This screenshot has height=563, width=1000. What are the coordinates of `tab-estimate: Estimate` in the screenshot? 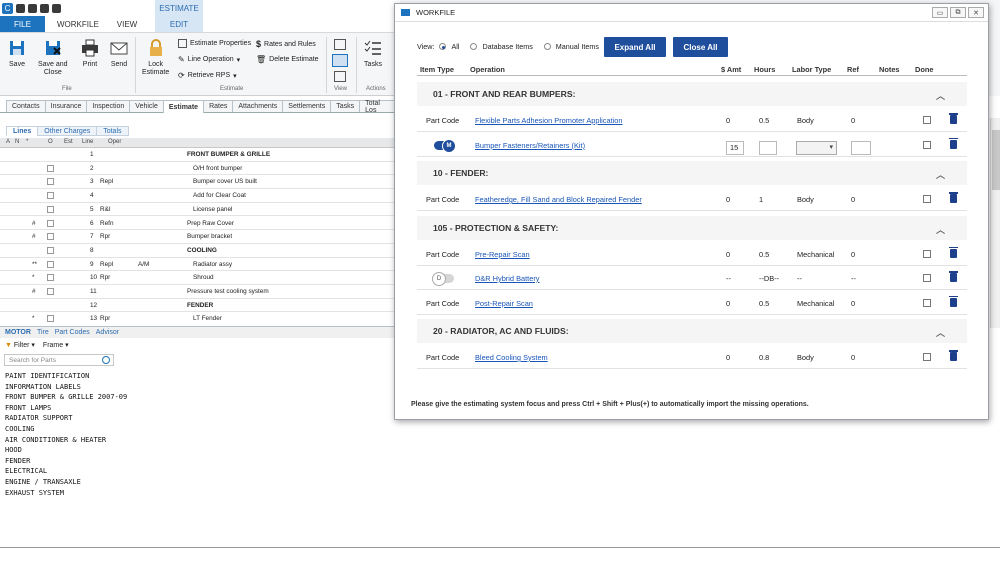 It's located at (183, 106).